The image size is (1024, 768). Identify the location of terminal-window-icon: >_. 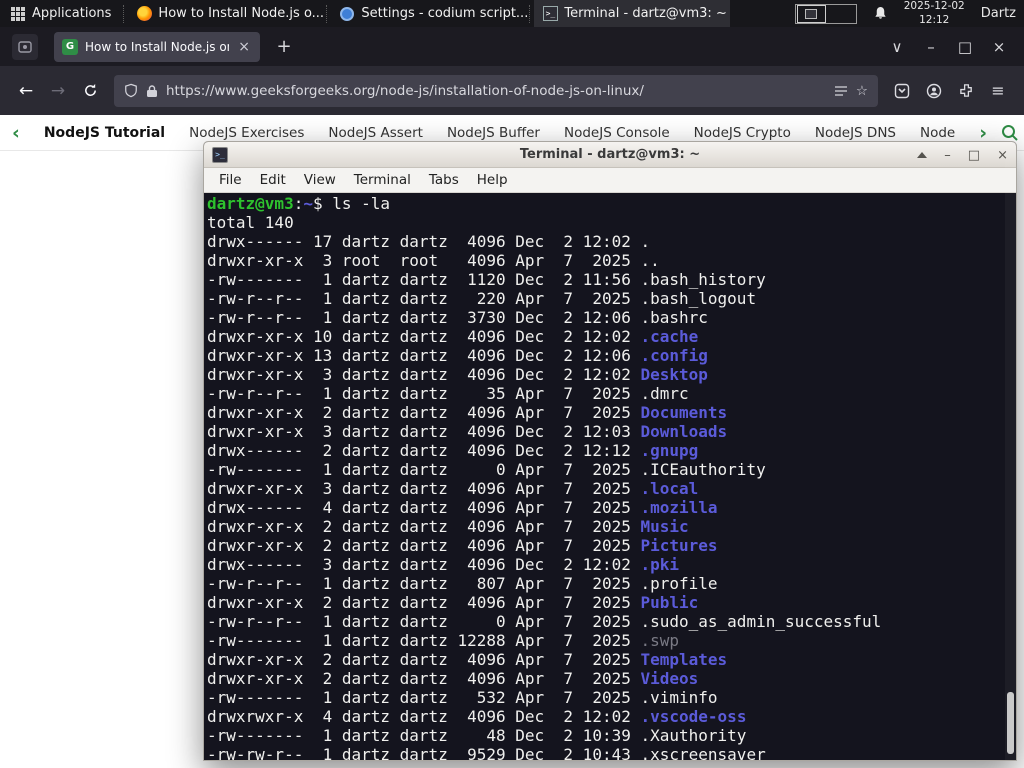
(220, 155).